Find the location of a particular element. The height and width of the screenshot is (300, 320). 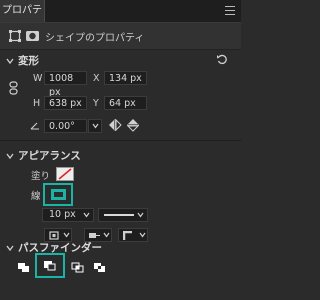

stroke-join-icon is located at coordinates (127, 235).